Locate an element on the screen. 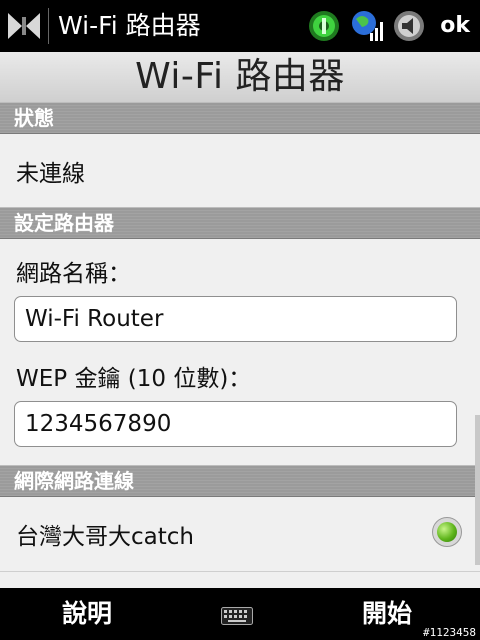  status-section-label: 狀態 is located at coordinates (34, 118).